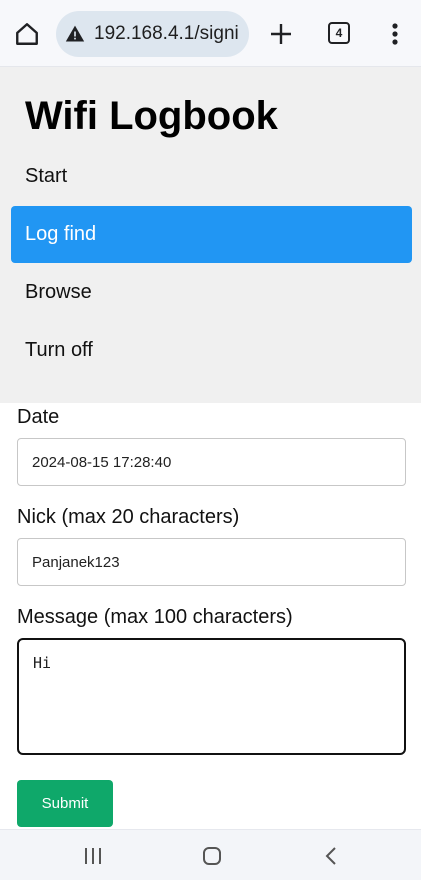 This screenshot has height=880, width=421. I want to click on nav-item-log-find: Log find, so click(211, 234).